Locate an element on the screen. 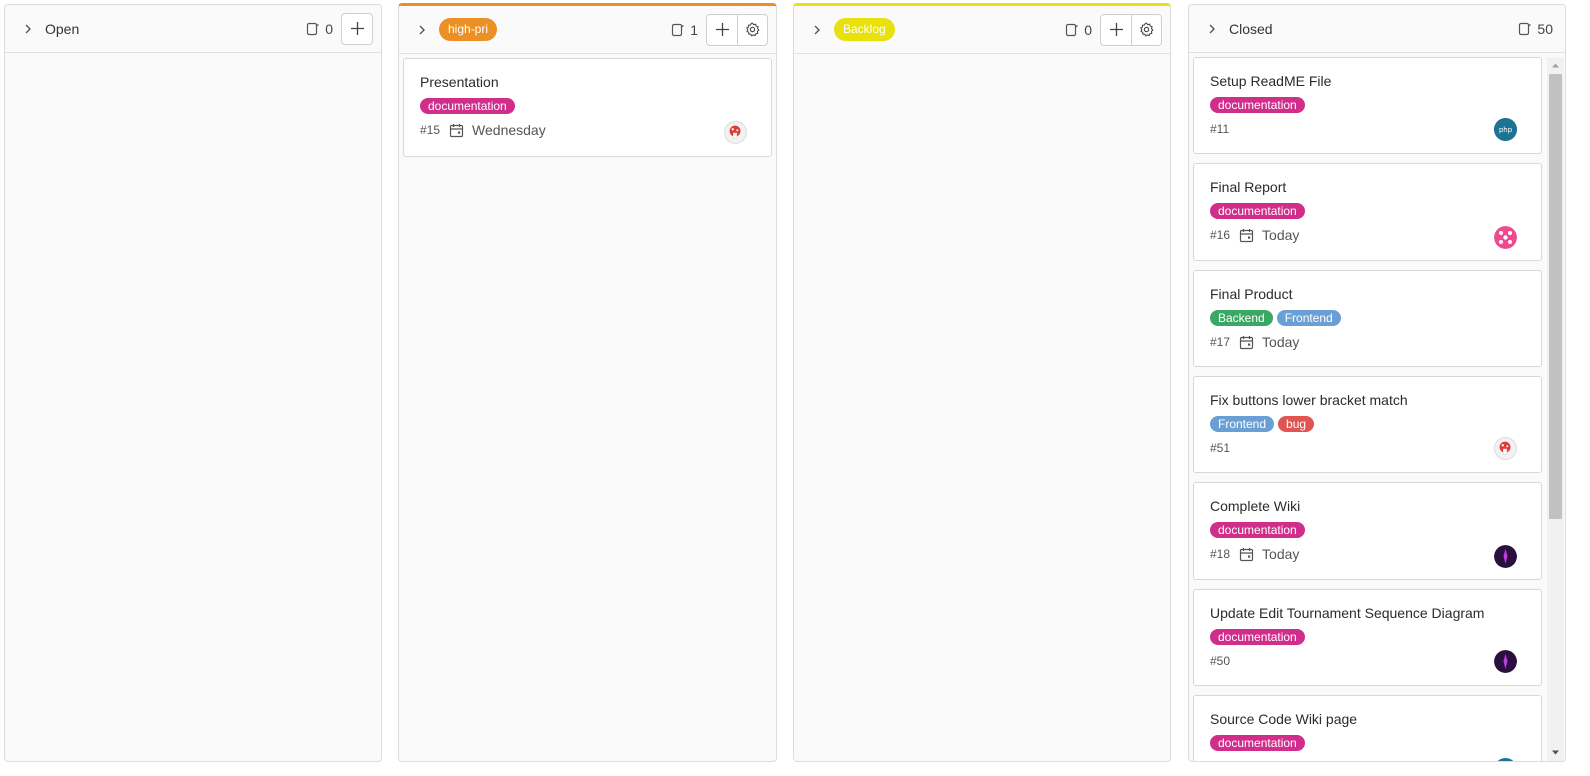 The height and width of the screenshot is (776, 1590). label-backend: Backend is located at coordinates (1241, 318).